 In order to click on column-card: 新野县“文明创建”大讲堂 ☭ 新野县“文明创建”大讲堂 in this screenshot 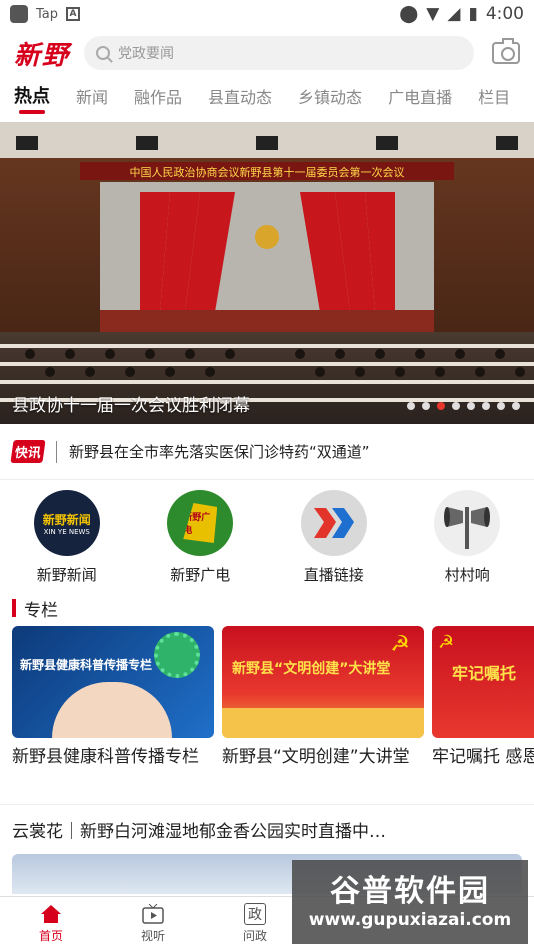, I will do `click(323, 715)`.